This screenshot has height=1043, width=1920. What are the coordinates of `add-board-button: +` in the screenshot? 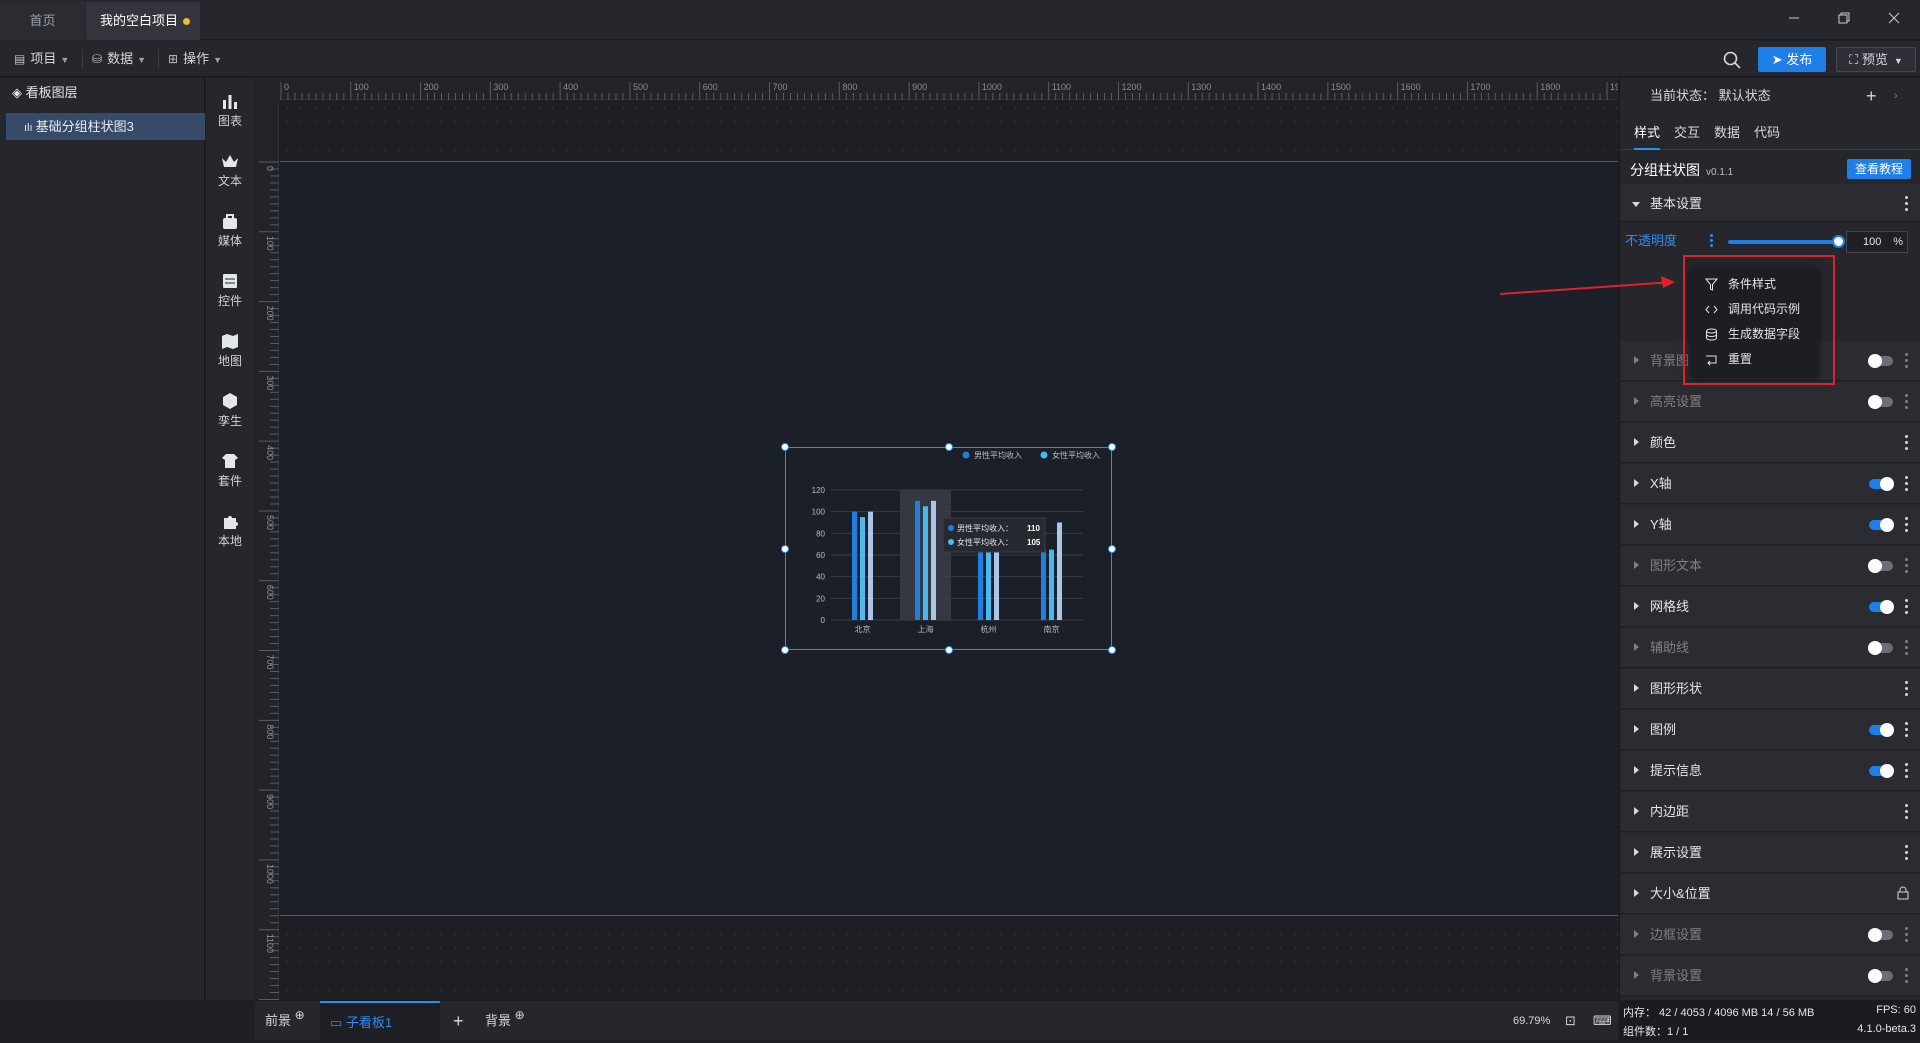 It's located at (458, 1021).